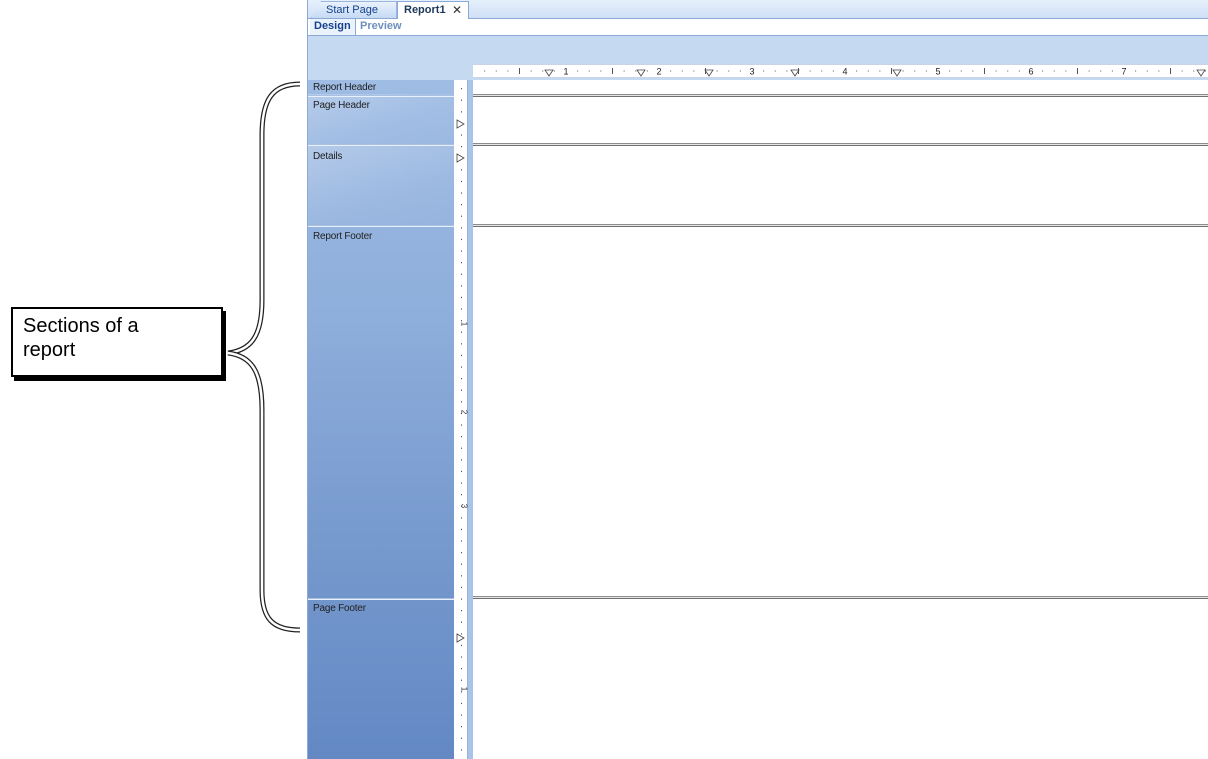 The height and width of the screenshot is (759, 1208). I want to click on tab-design: Design, so click(333, 27).